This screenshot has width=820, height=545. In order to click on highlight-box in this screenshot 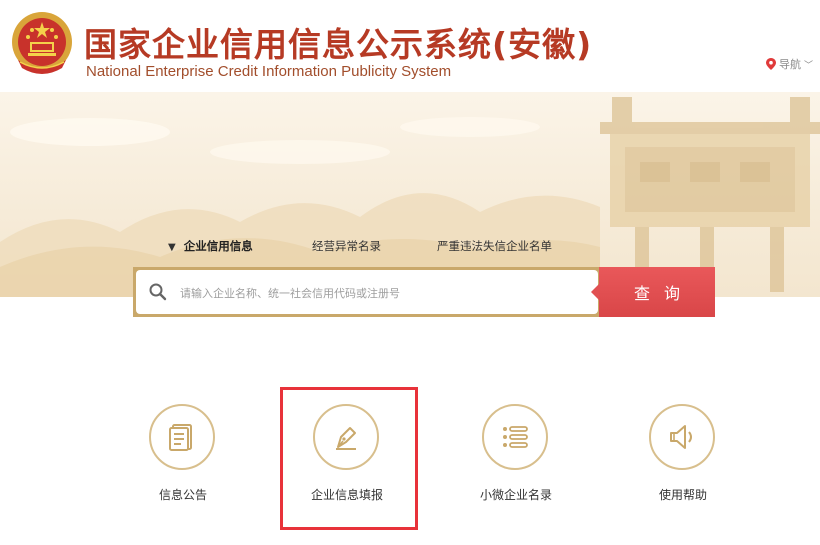, I will do `click(349, 458)`.